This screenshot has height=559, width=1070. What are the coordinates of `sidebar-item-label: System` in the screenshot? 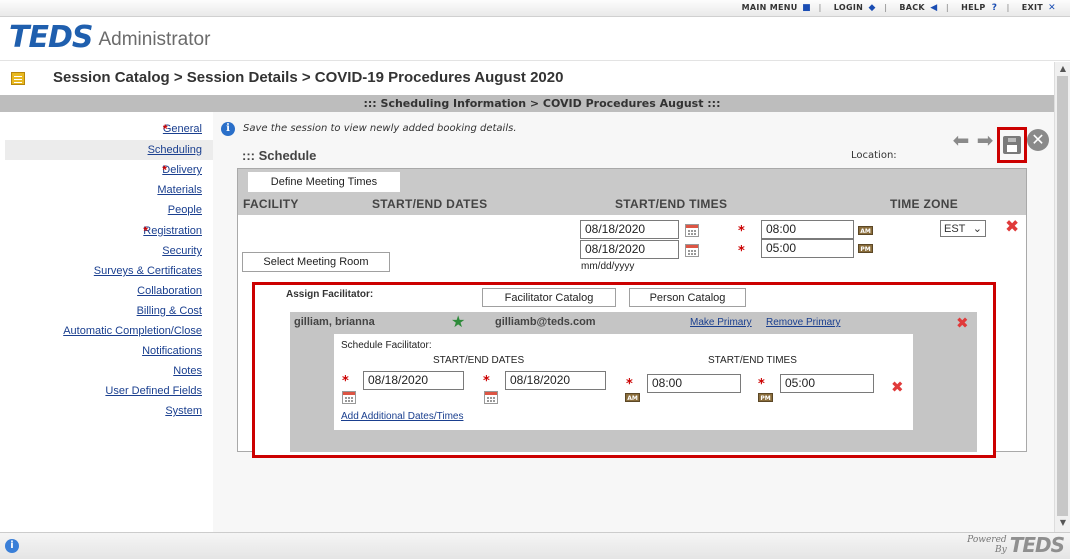 It's located at (183, 411).